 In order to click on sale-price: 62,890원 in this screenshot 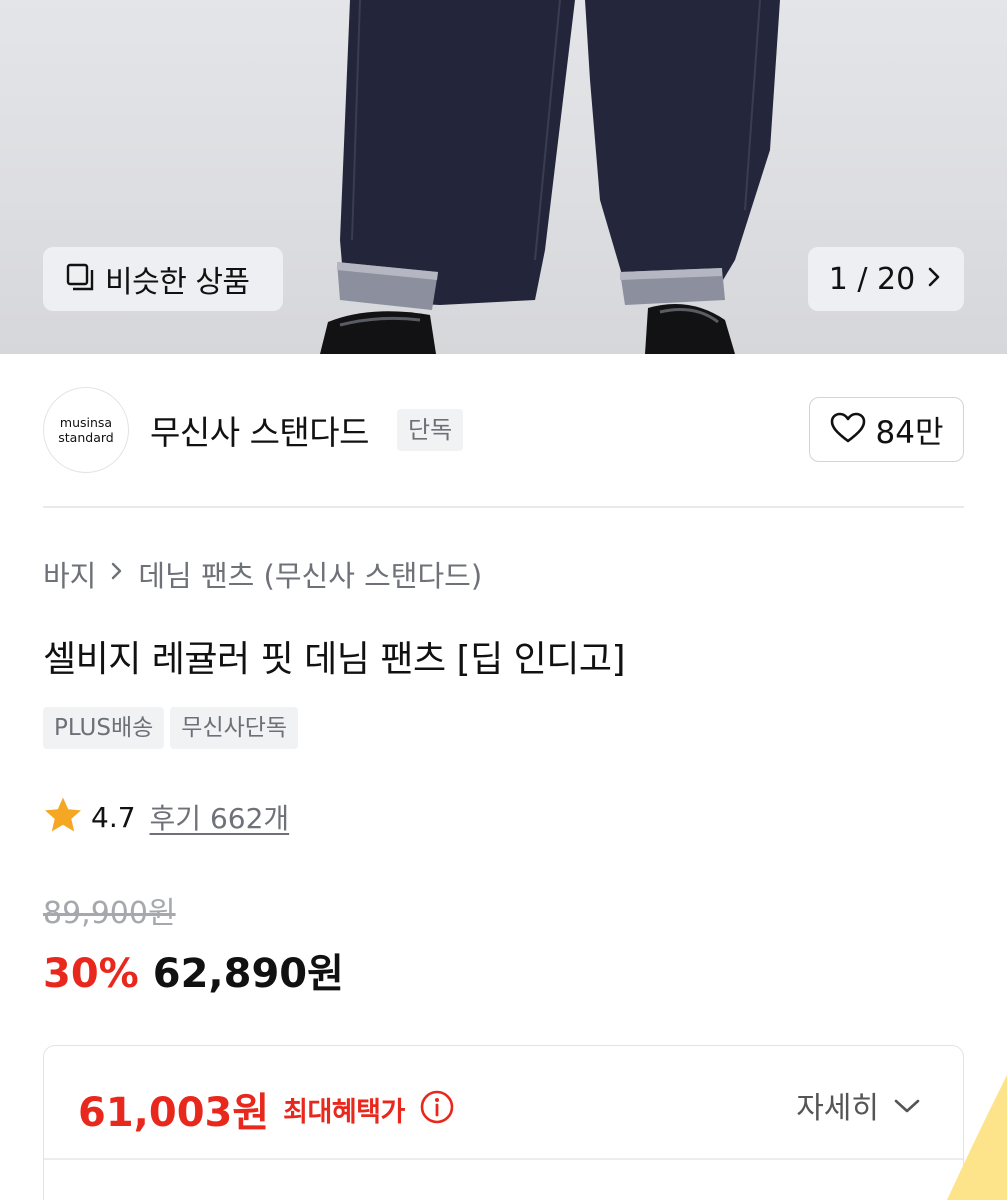, I will do `click(248, 974)`.